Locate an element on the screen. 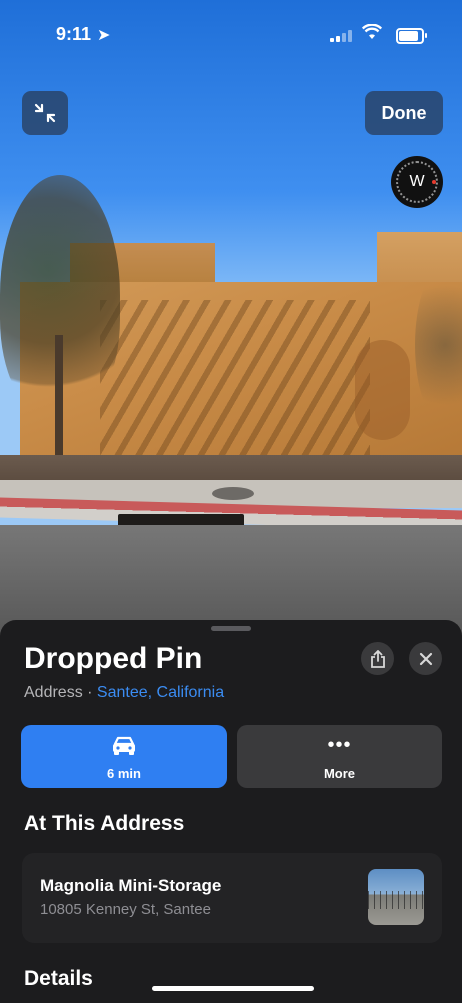 Image resolution: width=462 pixels, height=1003 pixels. location-link: Santee, California is located at coordinates (160, 692).